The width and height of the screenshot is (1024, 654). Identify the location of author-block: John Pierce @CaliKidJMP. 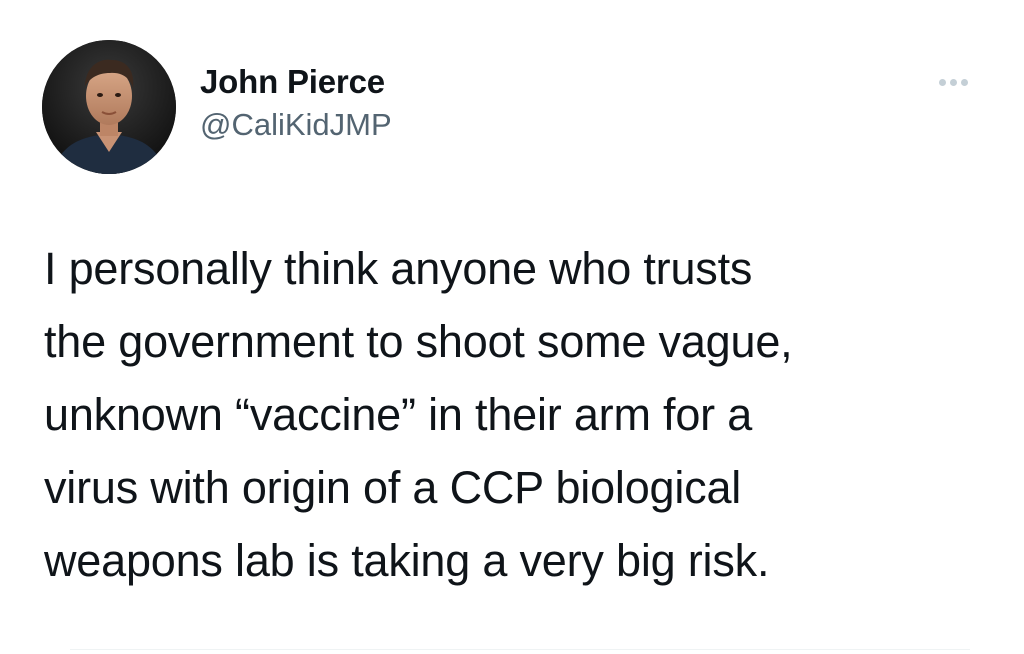
(296, 103).